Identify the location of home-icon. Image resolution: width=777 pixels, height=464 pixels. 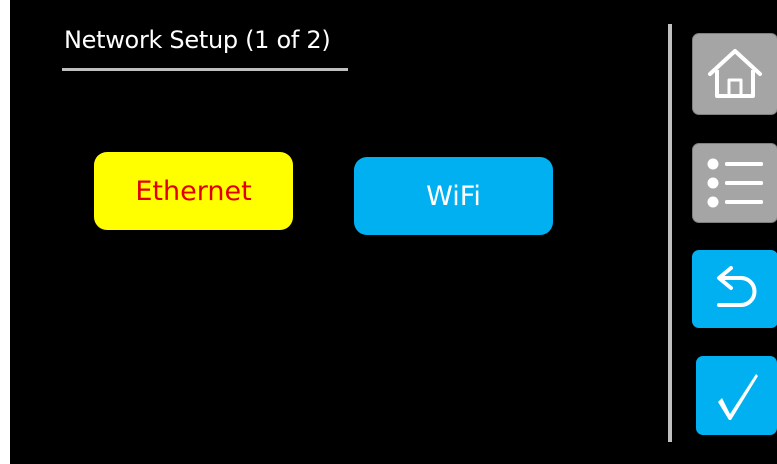
(735, 73).